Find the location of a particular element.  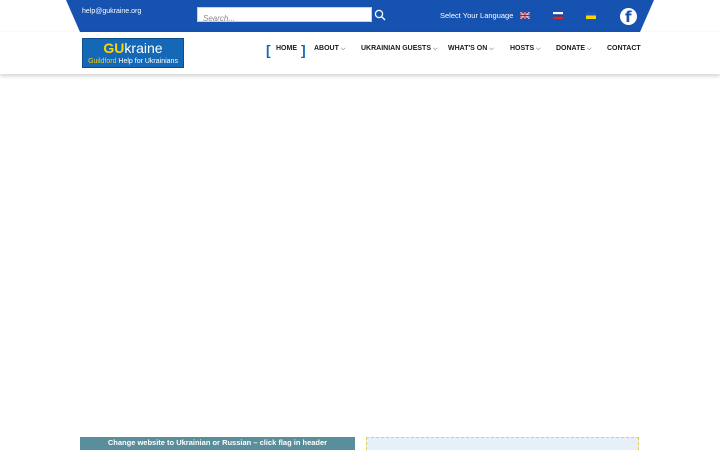

facebook-icon: f is located at coordinates (628, 17).